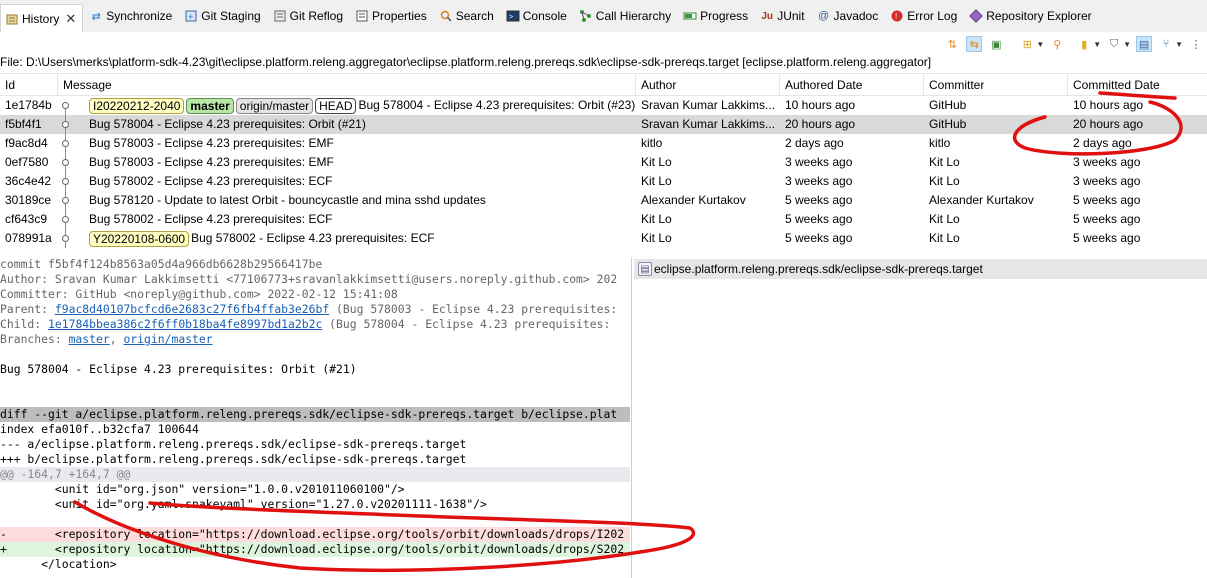 The width and height of the screenshot is (1207, 578). What do you see at coordinates (1196, 44) in the screenshot?
I see `view-menu-icon: ⋮` at bounding box center [1196, 44].